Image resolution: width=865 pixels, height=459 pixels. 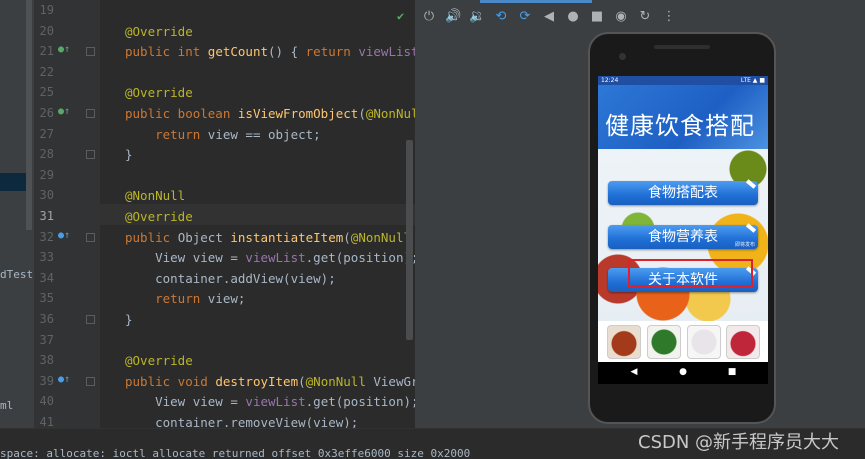 What do you see at coordinates (453, 17) in the screenshot?
I see `volume-up-icon: 🔊` at bounding box center [453, 17].